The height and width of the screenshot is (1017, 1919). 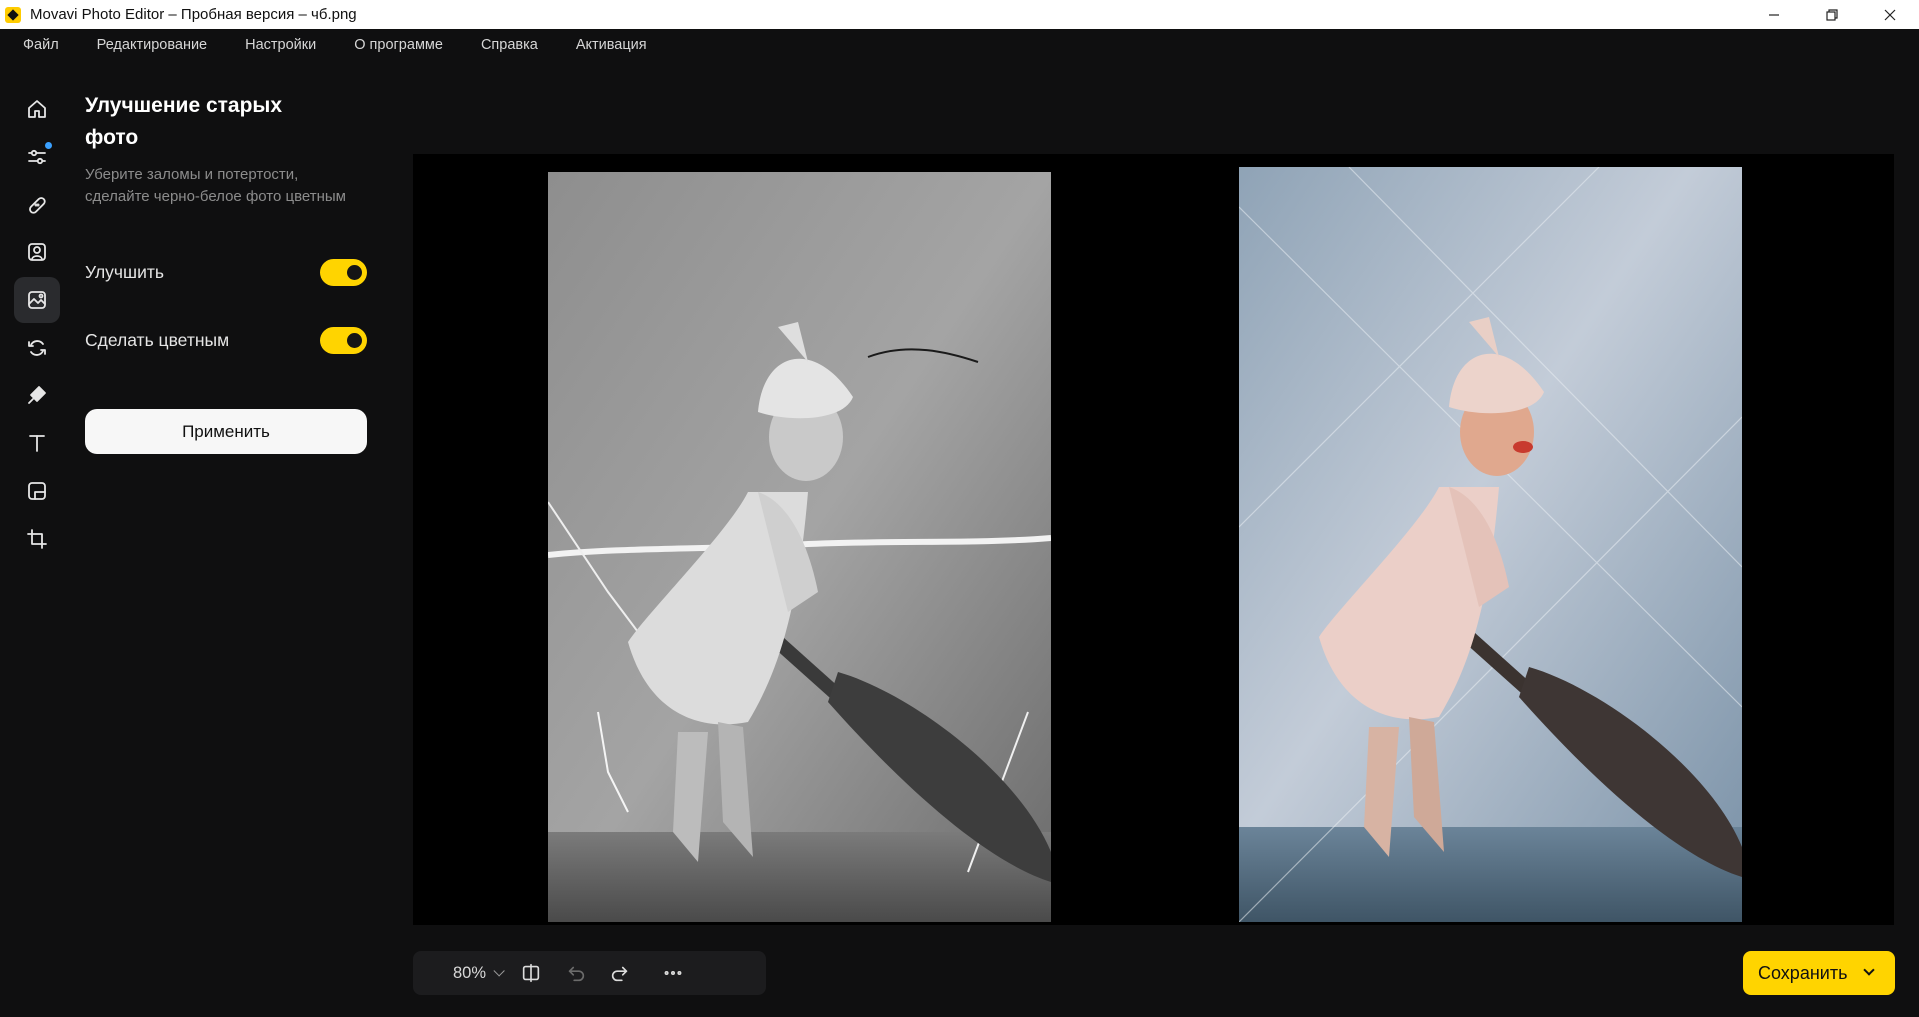 I want to click on compare-split-button, so click(x=531, y=973).